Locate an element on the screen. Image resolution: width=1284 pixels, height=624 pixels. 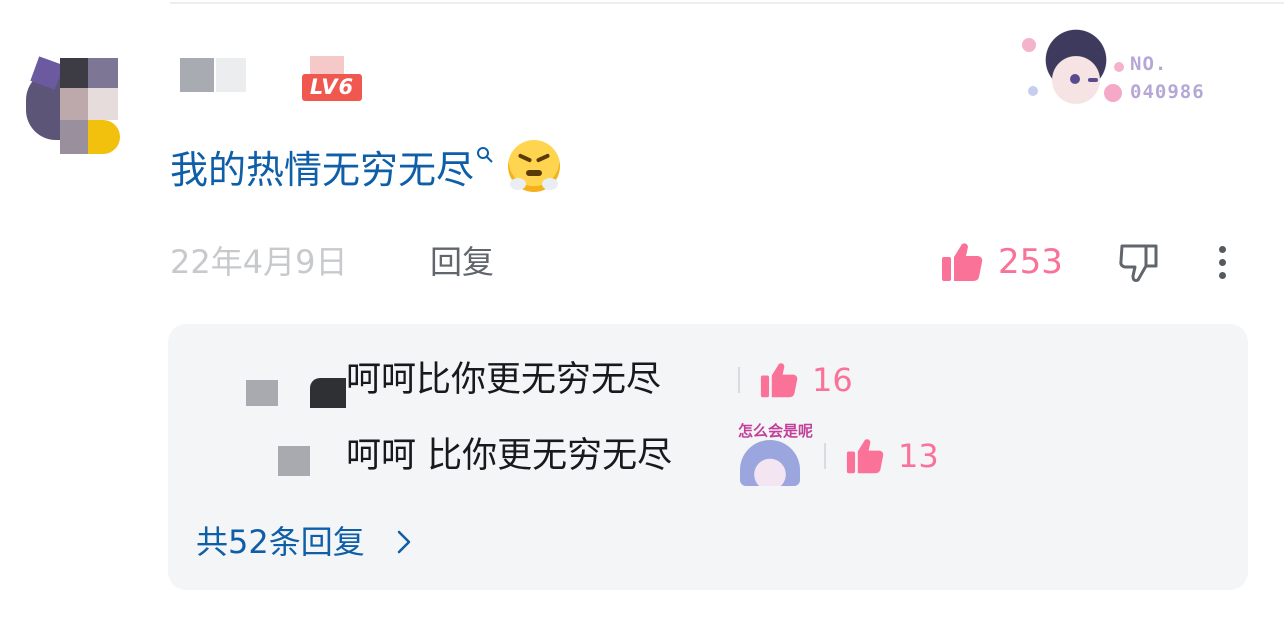
anime-girl-sticker-icon: 怎么会是呢 is located at coordinates (774, 454).